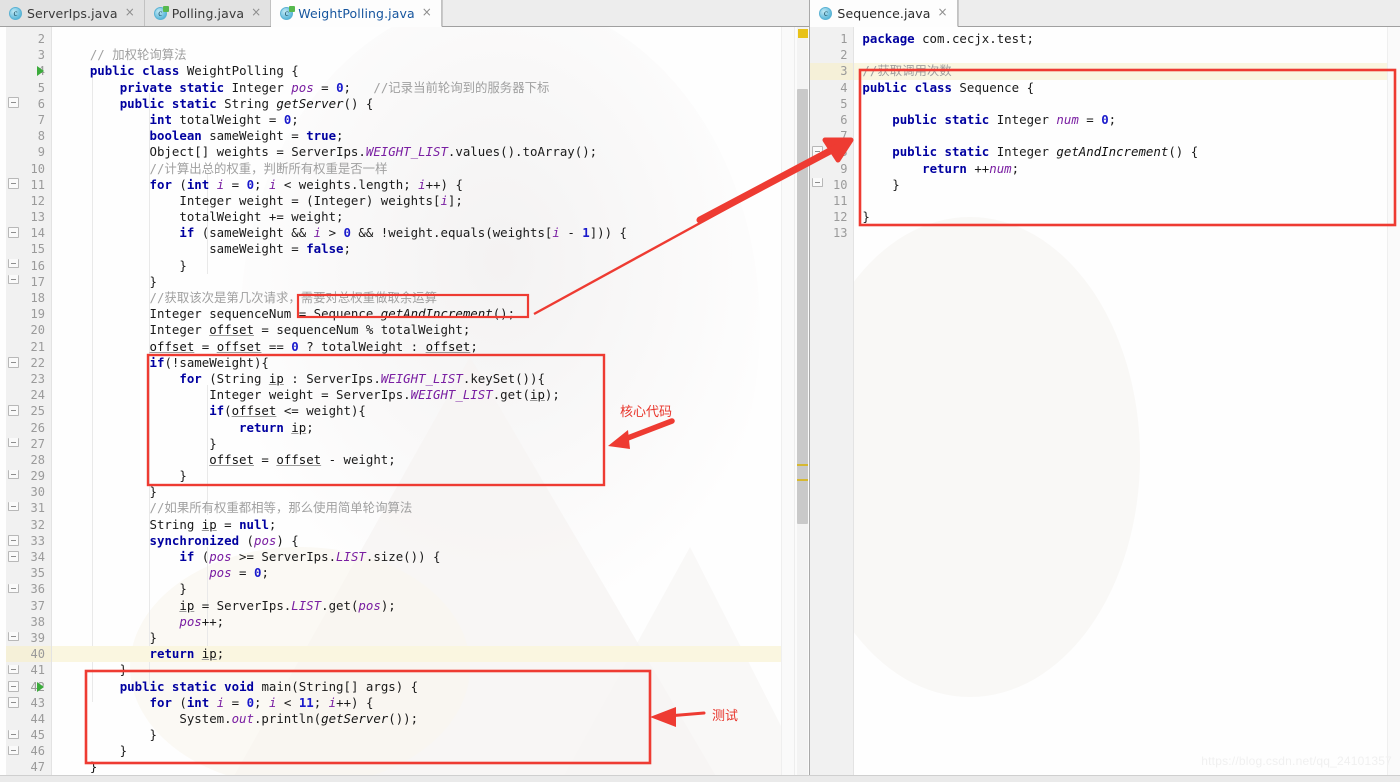 The width and height of the screenshot is (1400, 782). Describe the element at coordinates (1120, 39) in the screenshot. I see `code-line: package com.cecjx.test;` at that location.